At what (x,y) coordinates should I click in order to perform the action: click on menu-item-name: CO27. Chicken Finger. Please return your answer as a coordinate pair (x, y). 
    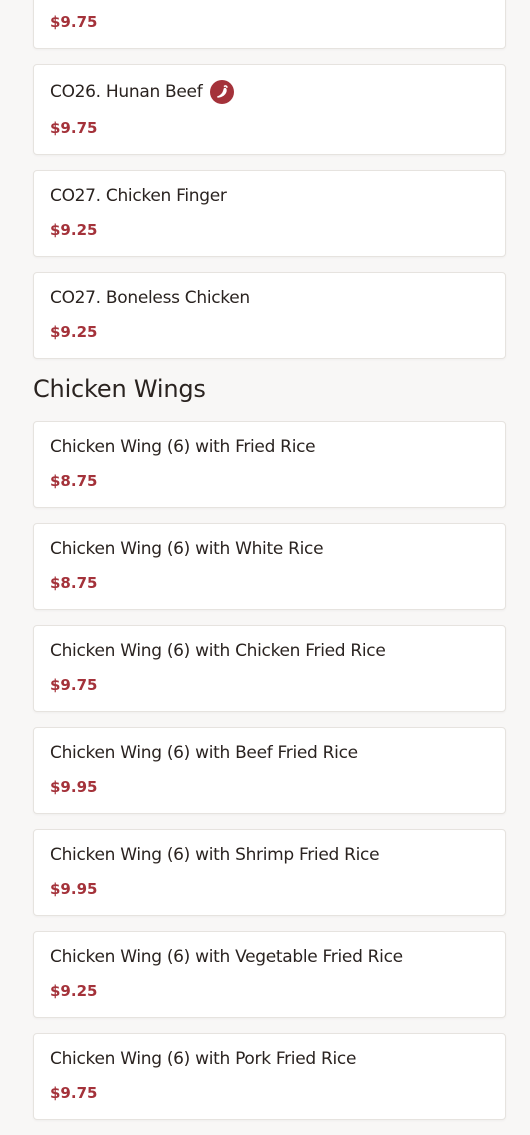
    Looking at the image, I should click on (138, 196).